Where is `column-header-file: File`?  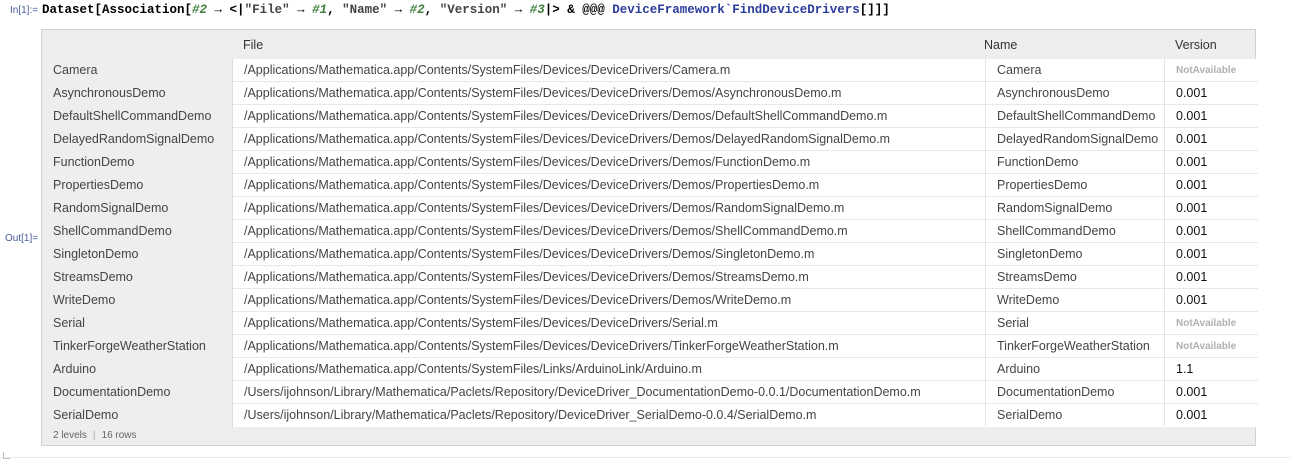 column-header-file: File is located at coordinates (253, 44).